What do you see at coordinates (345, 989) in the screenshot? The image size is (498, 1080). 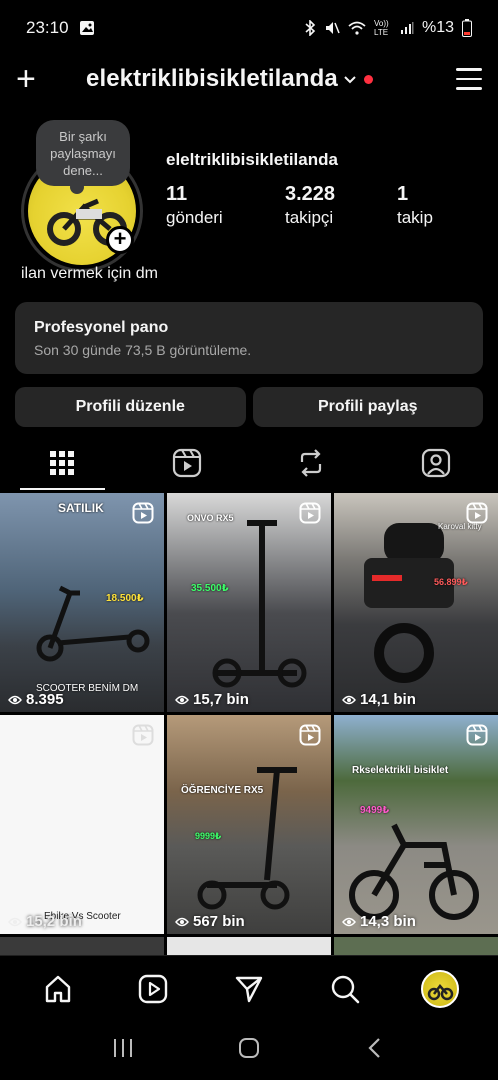 I see `search-icon` at bounding box center [345, 989].